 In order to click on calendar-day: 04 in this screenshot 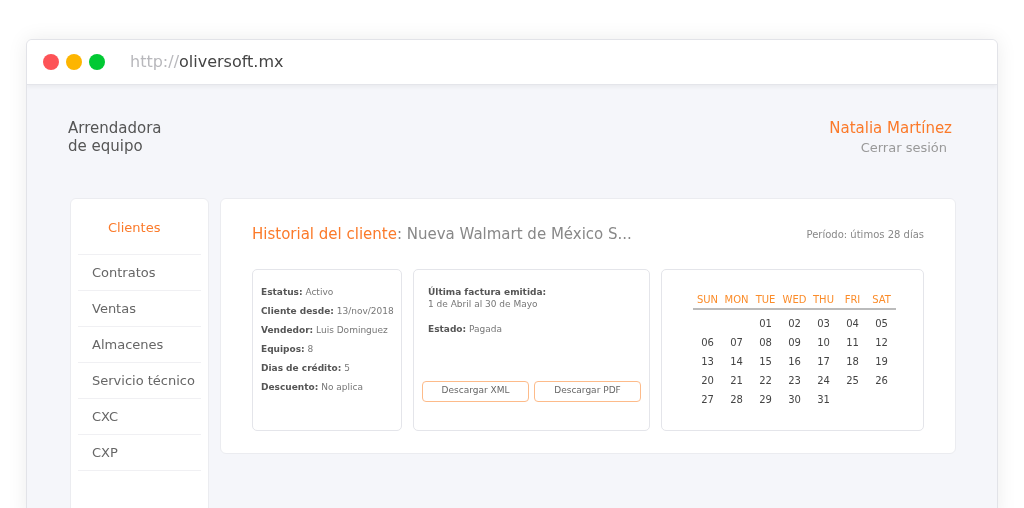, I will do `click(852, 323)`.